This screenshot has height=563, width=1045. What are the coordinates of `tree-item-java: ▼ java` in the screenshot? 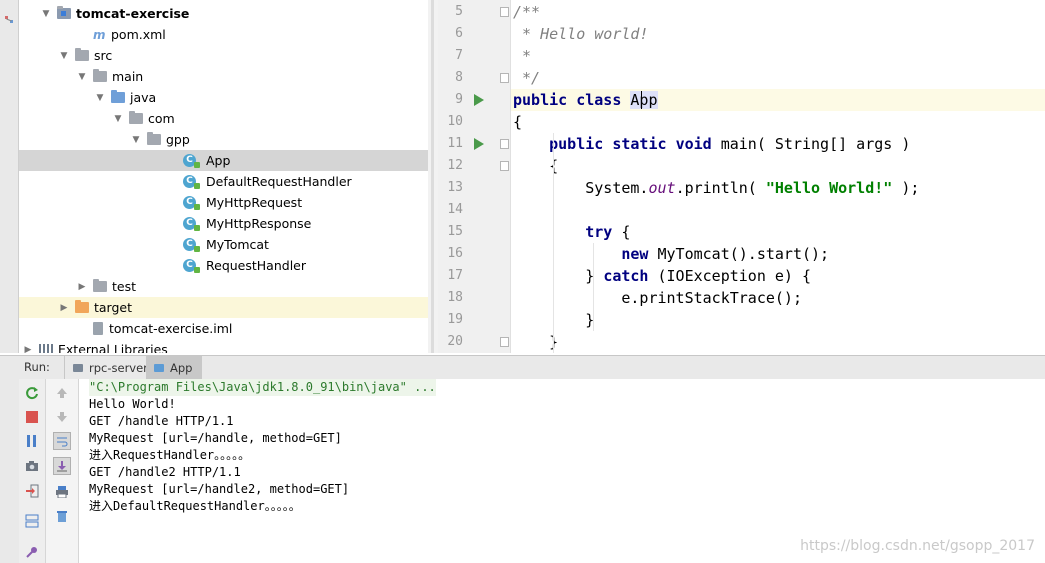 It's located at (228, 97).